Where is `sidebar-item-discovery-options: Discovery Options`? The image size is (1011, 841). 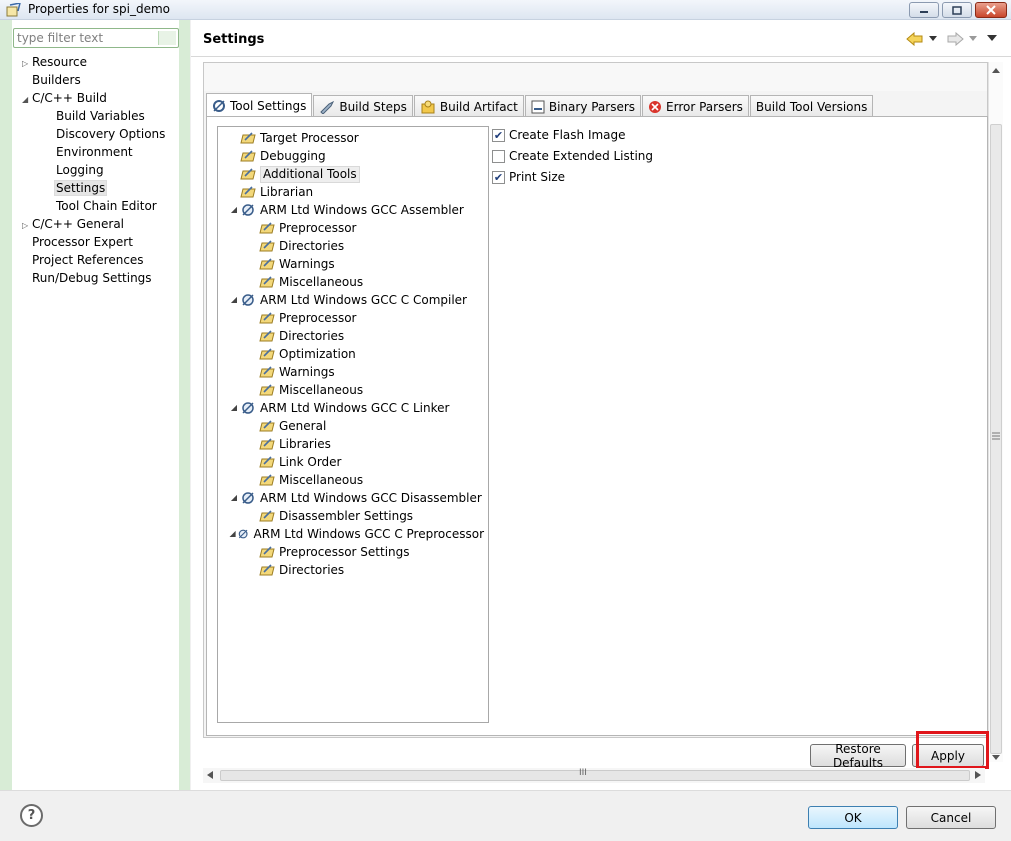
sidebar-item-discovery-options: Discovery Options is located at coordinates (100, 134).